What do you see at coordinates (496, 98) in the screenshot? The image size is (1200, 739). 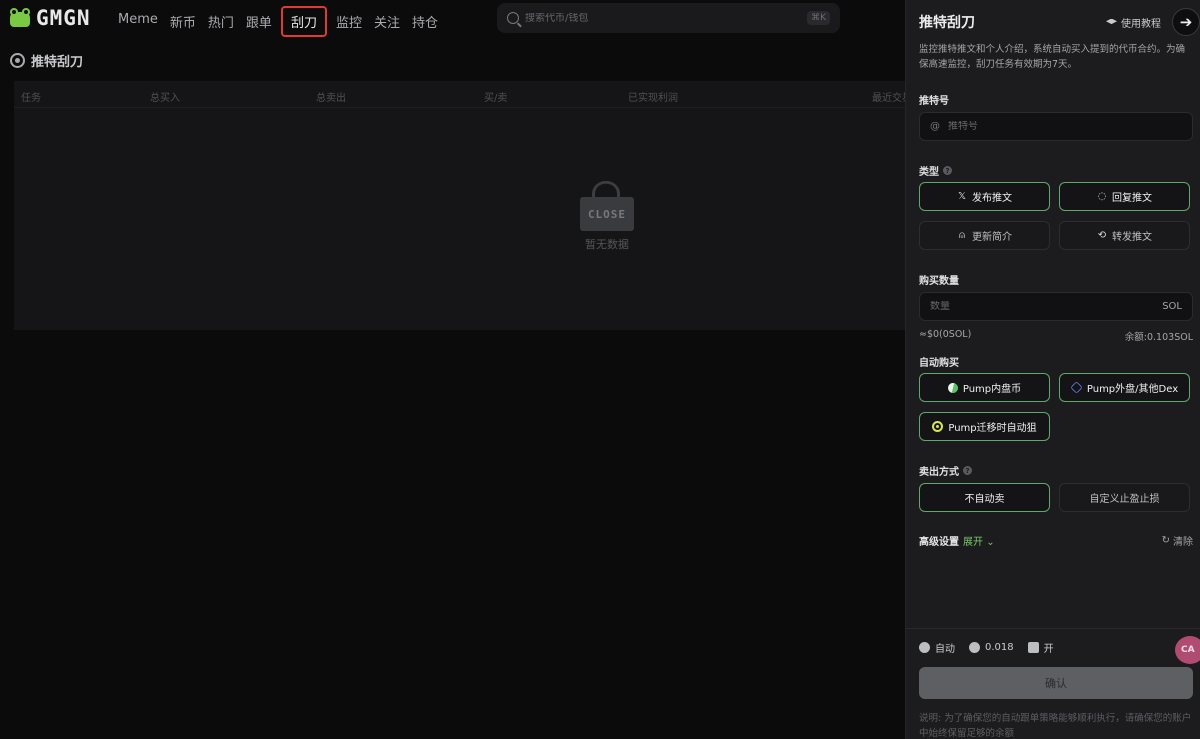 I see `column-header-buy-sell: 买/卖` at bounding box center [496, 98].